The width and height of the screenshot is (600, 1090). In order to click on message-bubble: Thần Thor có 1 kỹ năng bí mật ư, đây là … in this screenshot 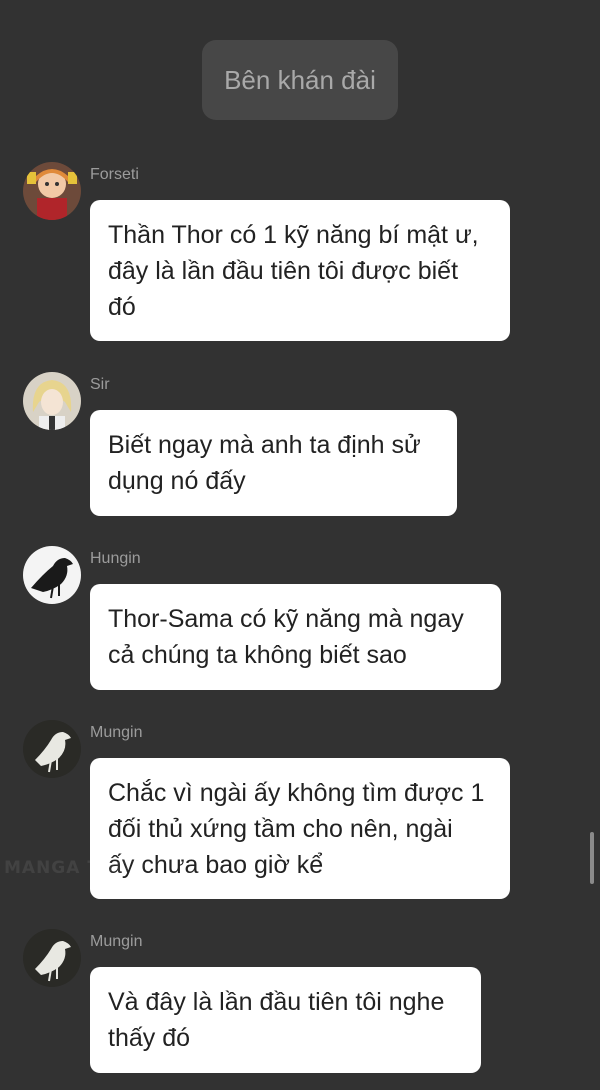, I will do `click(300, 270)`.